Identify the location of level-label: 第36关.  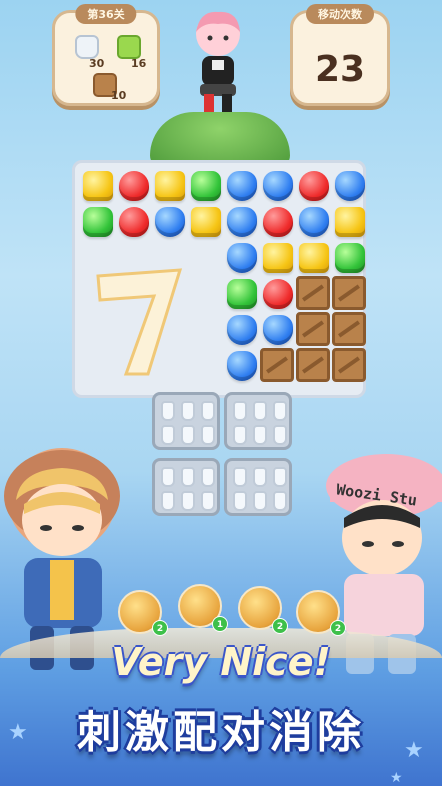
(106, 14).